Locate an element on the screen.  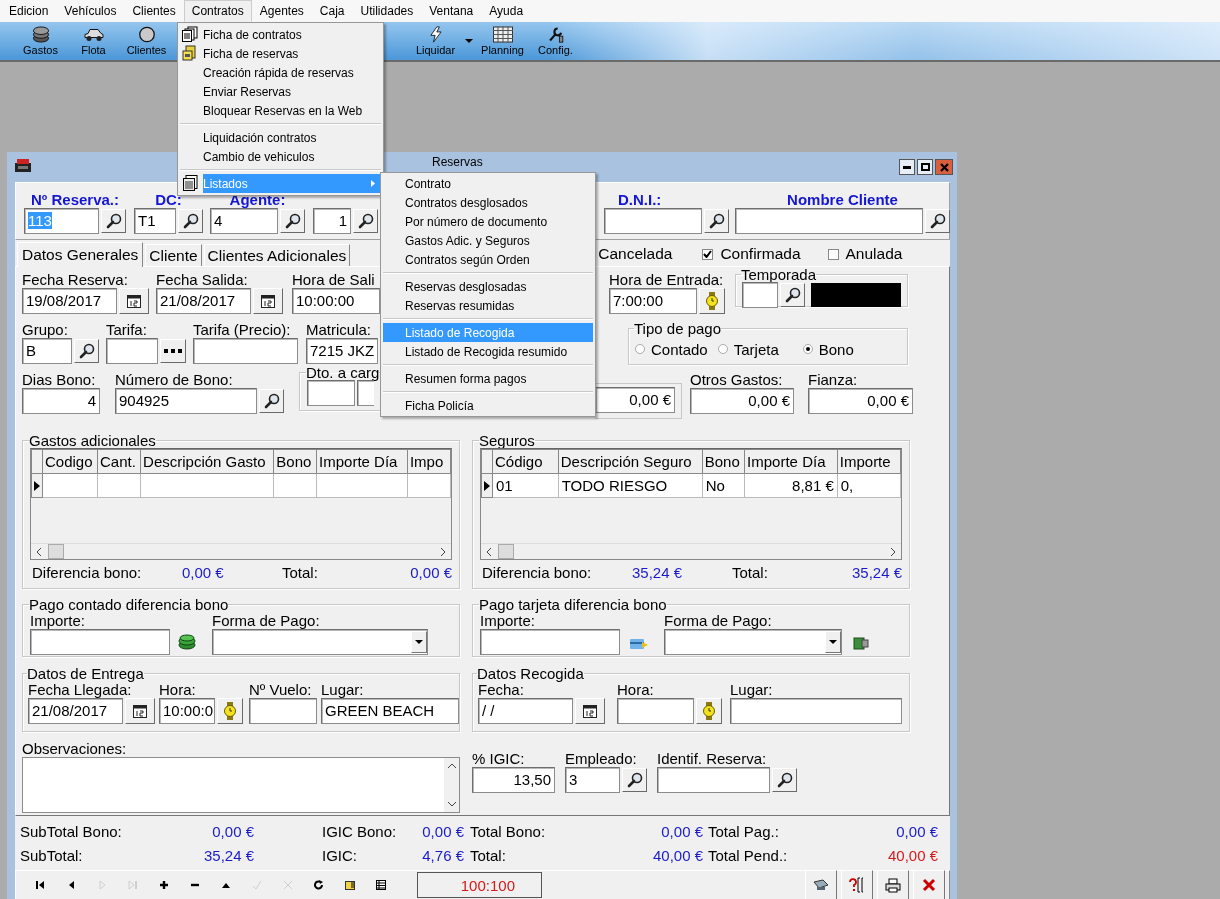
input-field: 7:00:00 is located at coordinates (653, 301).